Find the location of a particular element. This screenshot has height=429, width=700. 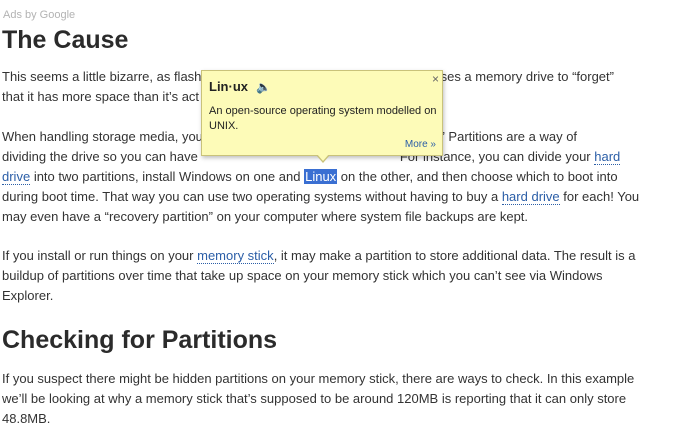

close-icon: × is located at coordinates (435, 79).